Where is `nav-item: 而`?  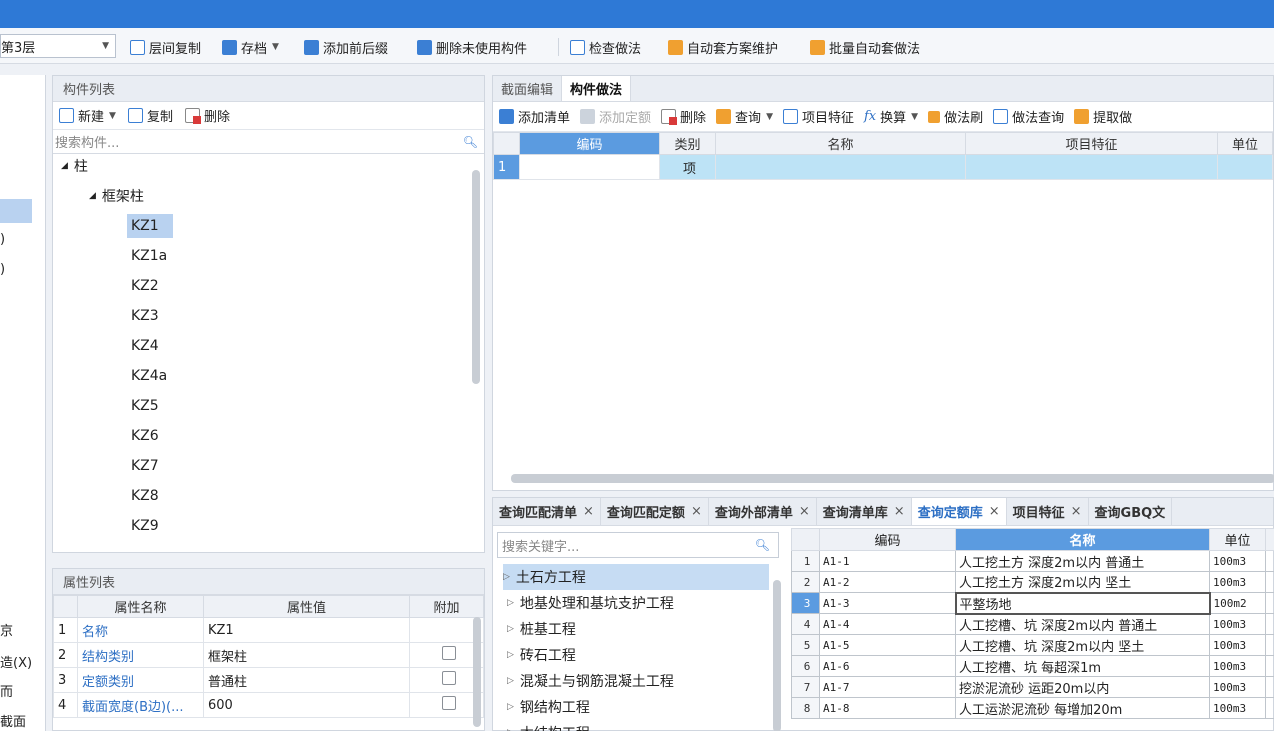 nav-item: 而 is located at coordinates (6, 690).